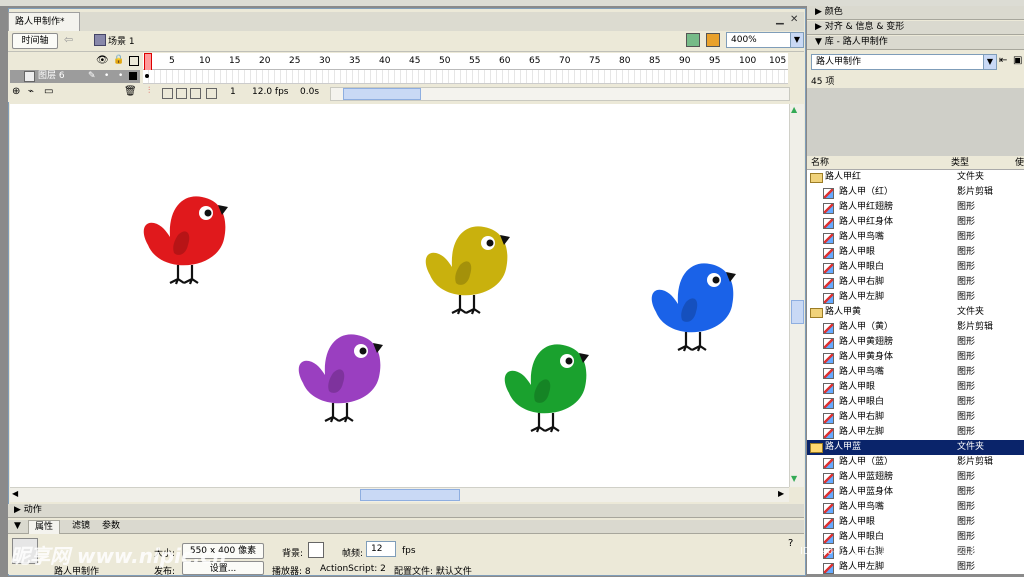 Image resolution: width=1024 pixels, height=577 pixels. I want to click on tab-properties: 属性, so click(44, 527).